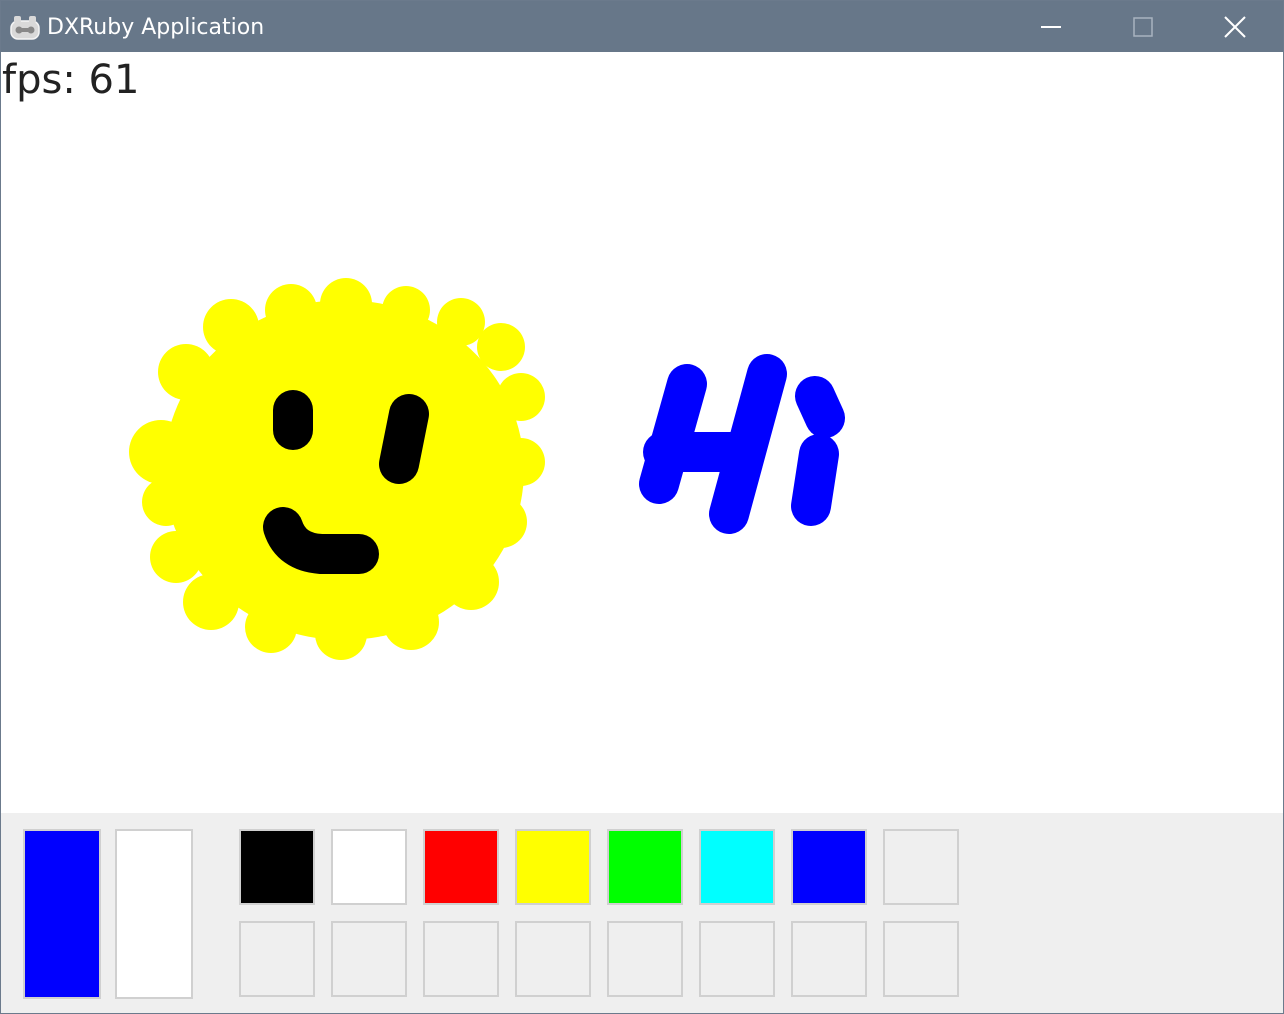 This screenshot has width=1284, height=1014. What do you see at coordinates (737, 959) in the screenshot?
I see `color-swatch-r2-c6` at bounding box center [737, 959].